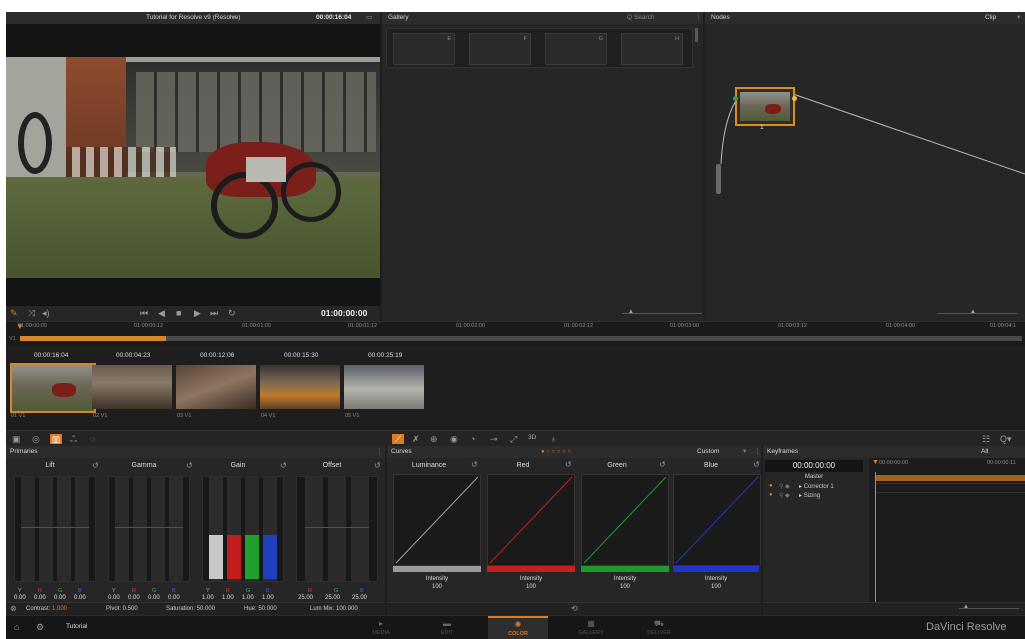 Image resolution: width=1025 pixels, height=639 pixels. What do you see at coordinates (214, 313) in the screenshot?
I see `skip-end-icon: ⏭` at bounding box center [214, 313].